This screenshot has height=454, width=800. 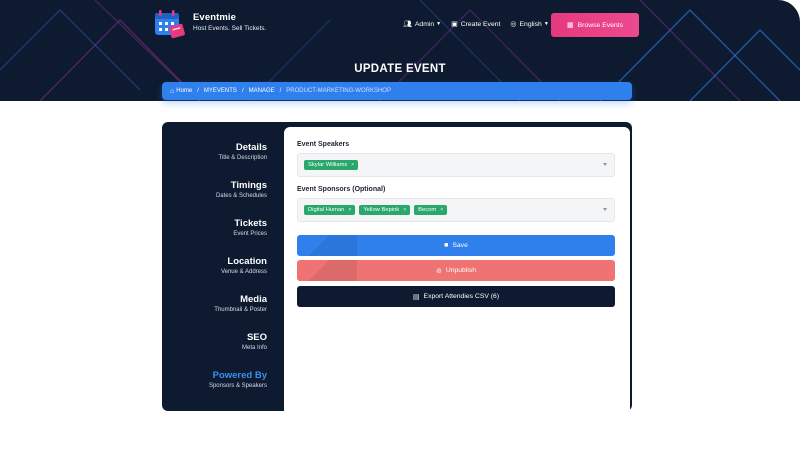 What do you see at coordinates (250, 223) in the screenshot?
I see `sidebar-item-title: Tickets` at bounding box center [250, 223].